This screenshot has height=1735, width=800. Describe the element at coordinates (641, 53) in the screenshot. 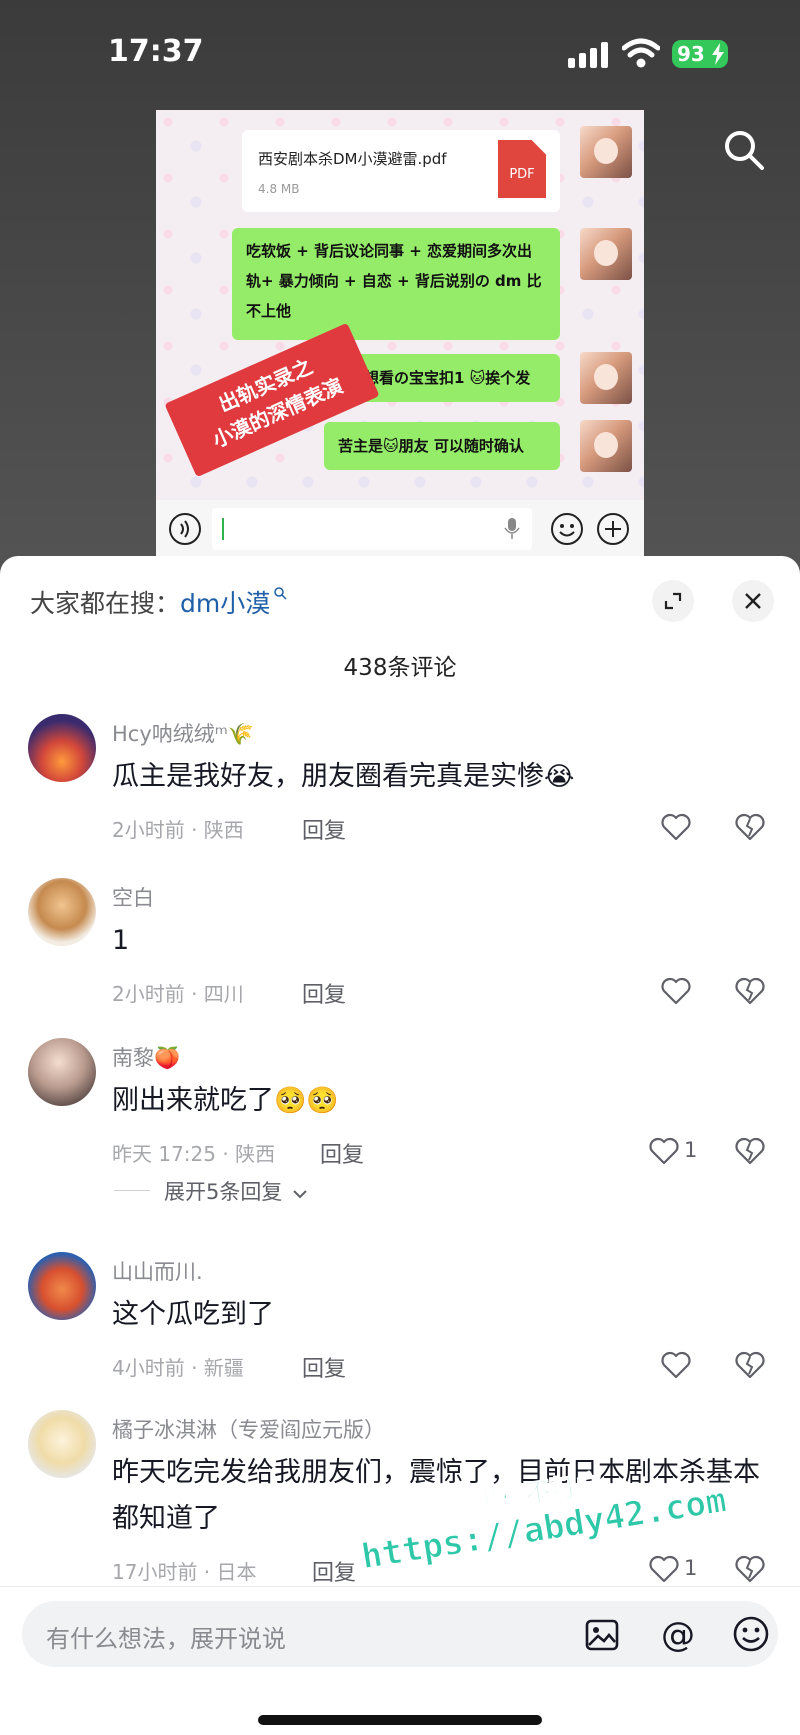

I see `wifi-icon` at that location.